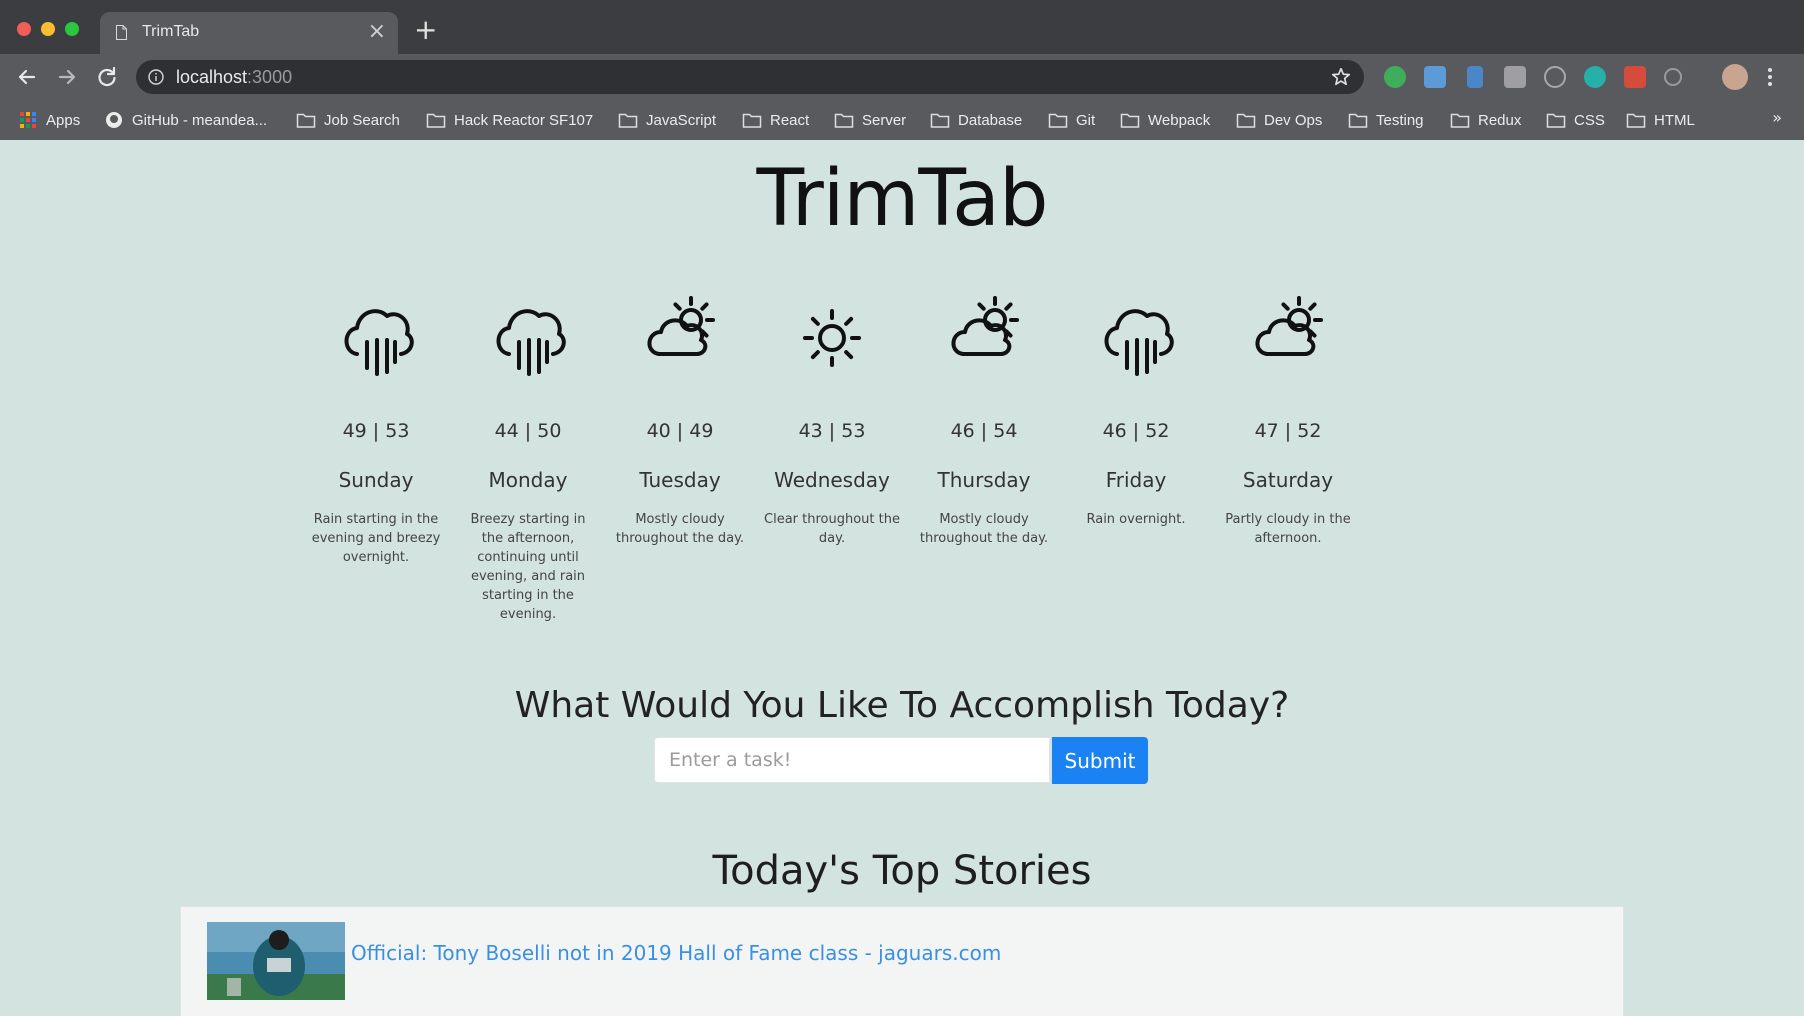 The image size is (1804, 1016). Describe the element at coordinates (680, 431) in the screenshot. I see `forecast-temps: 40 | 49` at that location.